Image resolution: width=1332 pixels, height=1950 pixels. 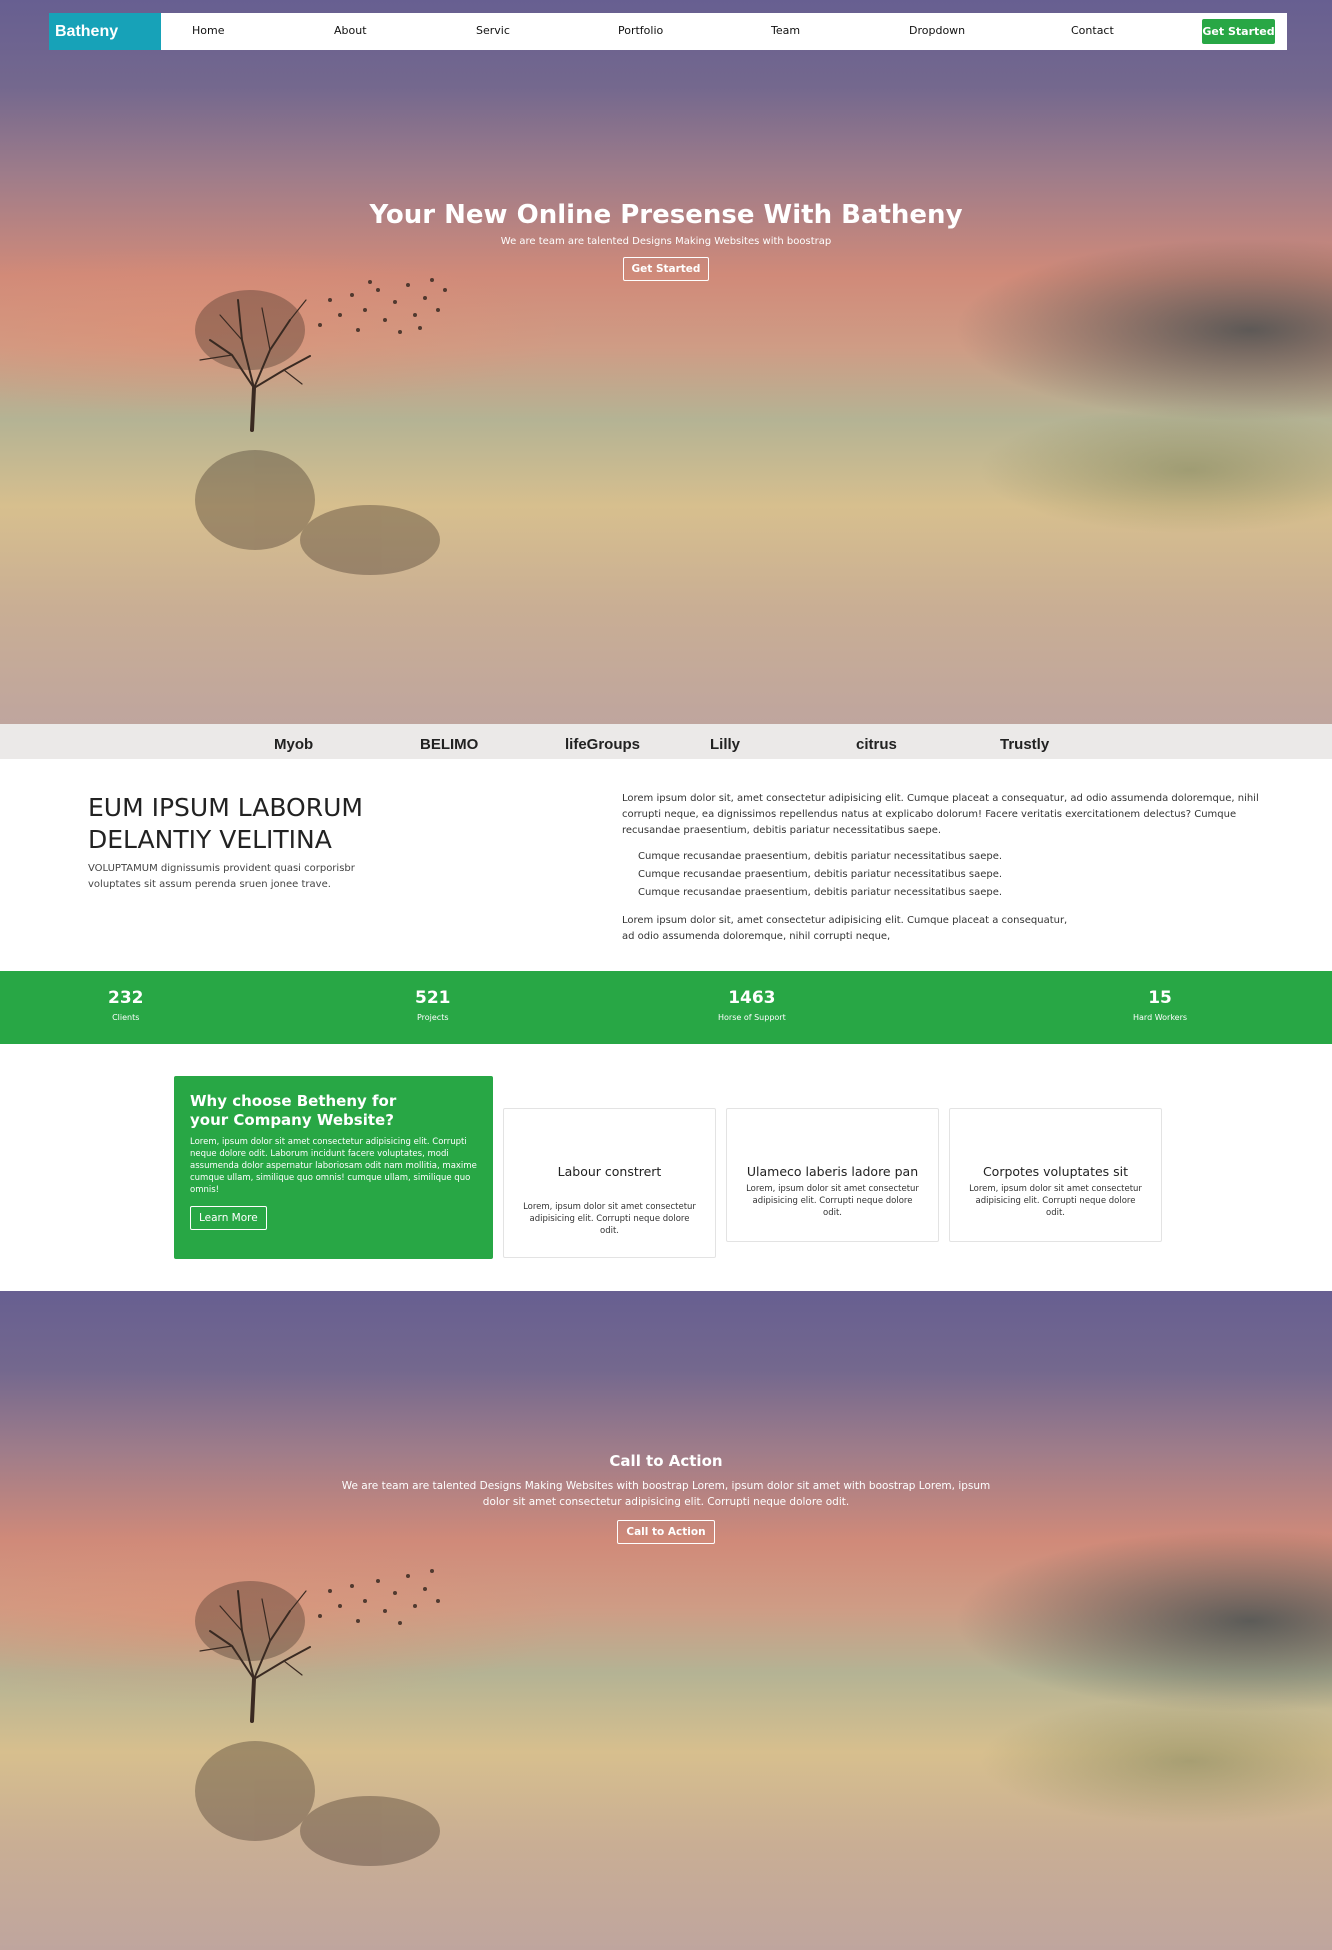 What do you see at coordinates (126, 1017) in the screenshot?
I see `stat-label: Clients` at bounding box center [126, 1017].